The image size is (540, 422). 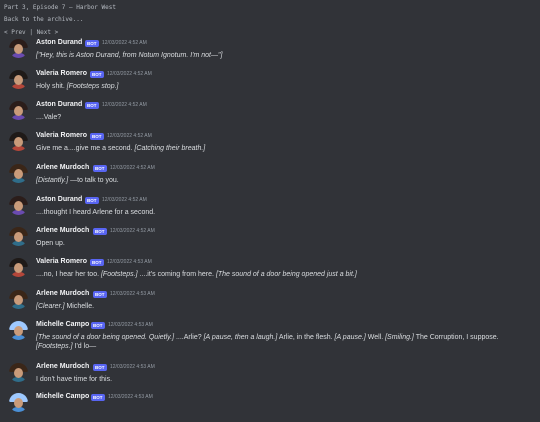 What do you see at coordinates (48, 32) in the screenshot?
I see `next-button: Next >` at bounding box center [48, 32].